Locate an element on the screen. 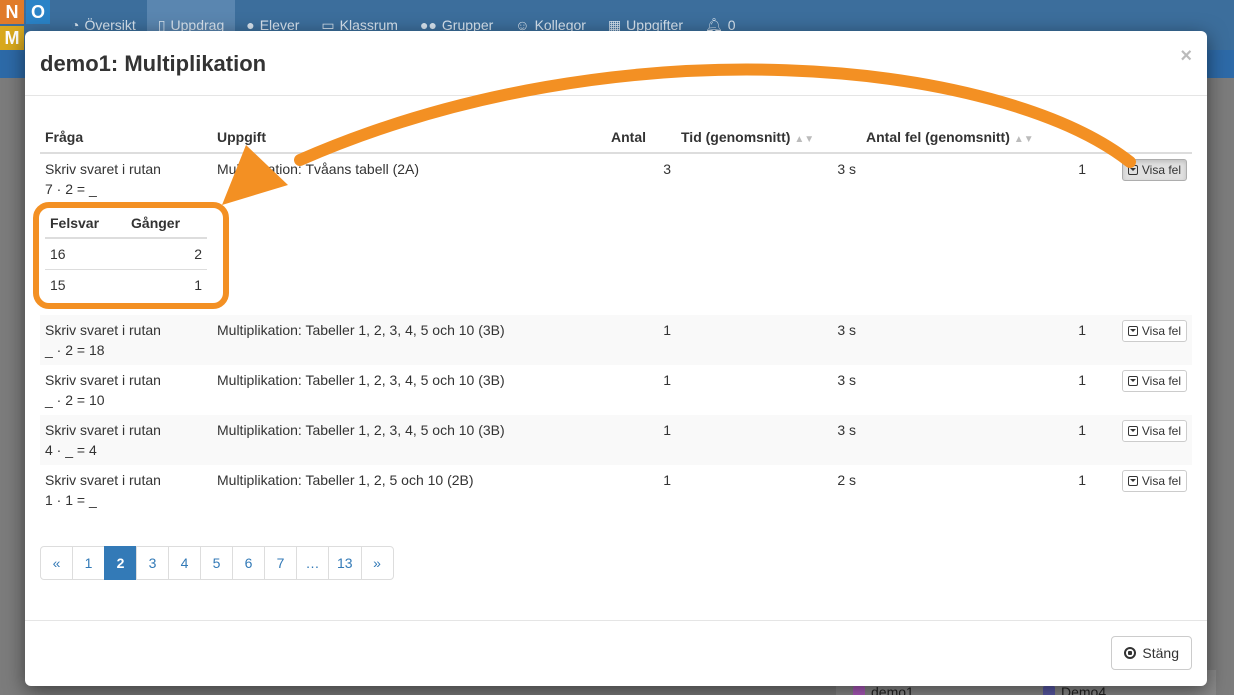 The width and height of the screenshot is (1234, 695). task-cell: Multiplikation: Tvåans tabell (2A) is located at coordinates (318, 169).